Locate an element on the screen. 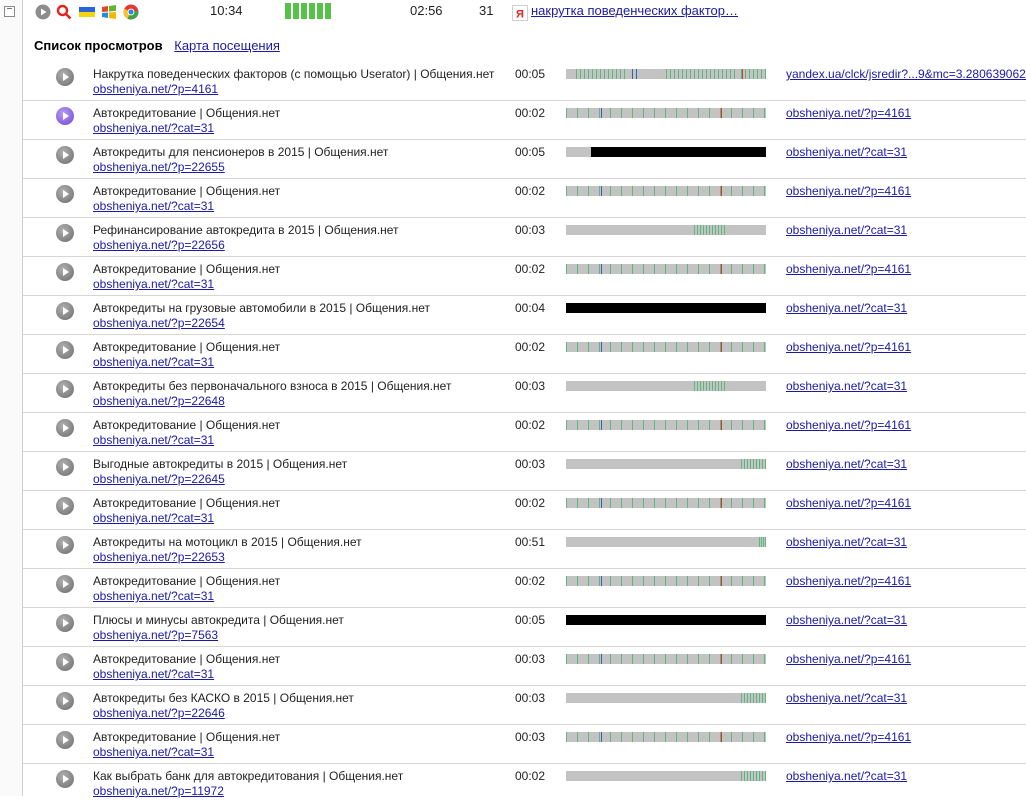 The image size is (1026, 802). view-url: obsheniya.net/?p=22648 is located at coordinates (159, 401).